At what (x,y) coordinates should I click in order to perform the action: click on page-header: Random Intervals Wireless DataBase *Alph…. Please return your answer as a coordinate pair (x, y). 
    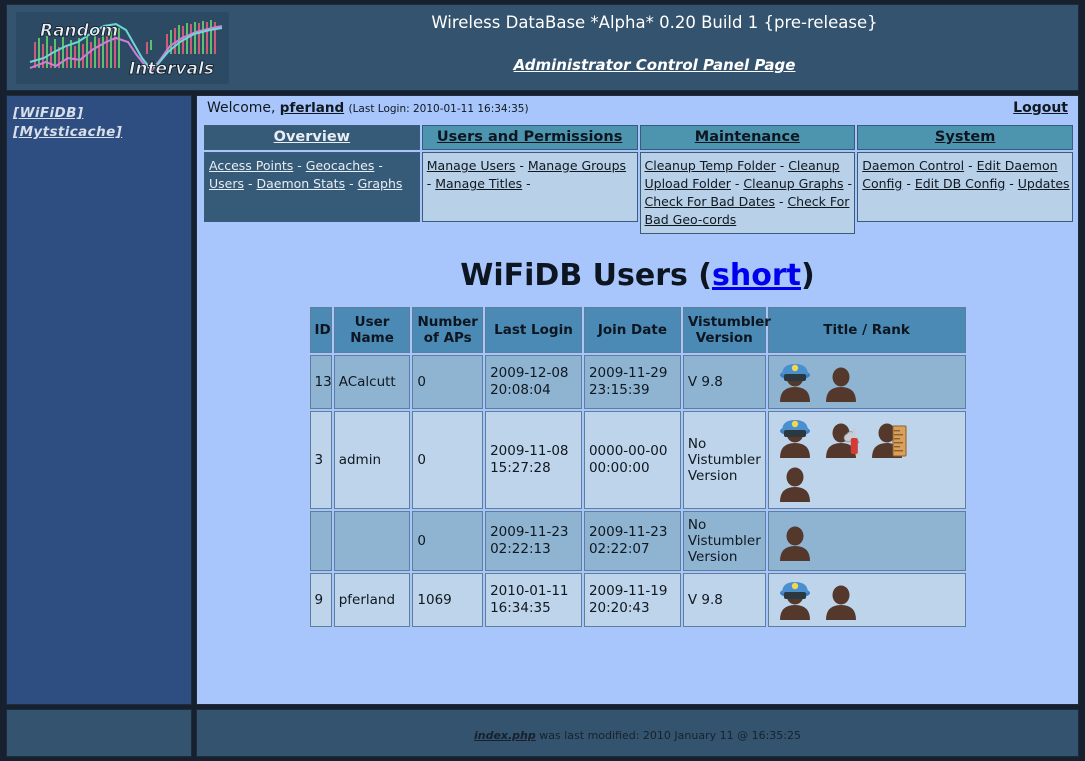
    Looking at the image, I should click on (542, 47).